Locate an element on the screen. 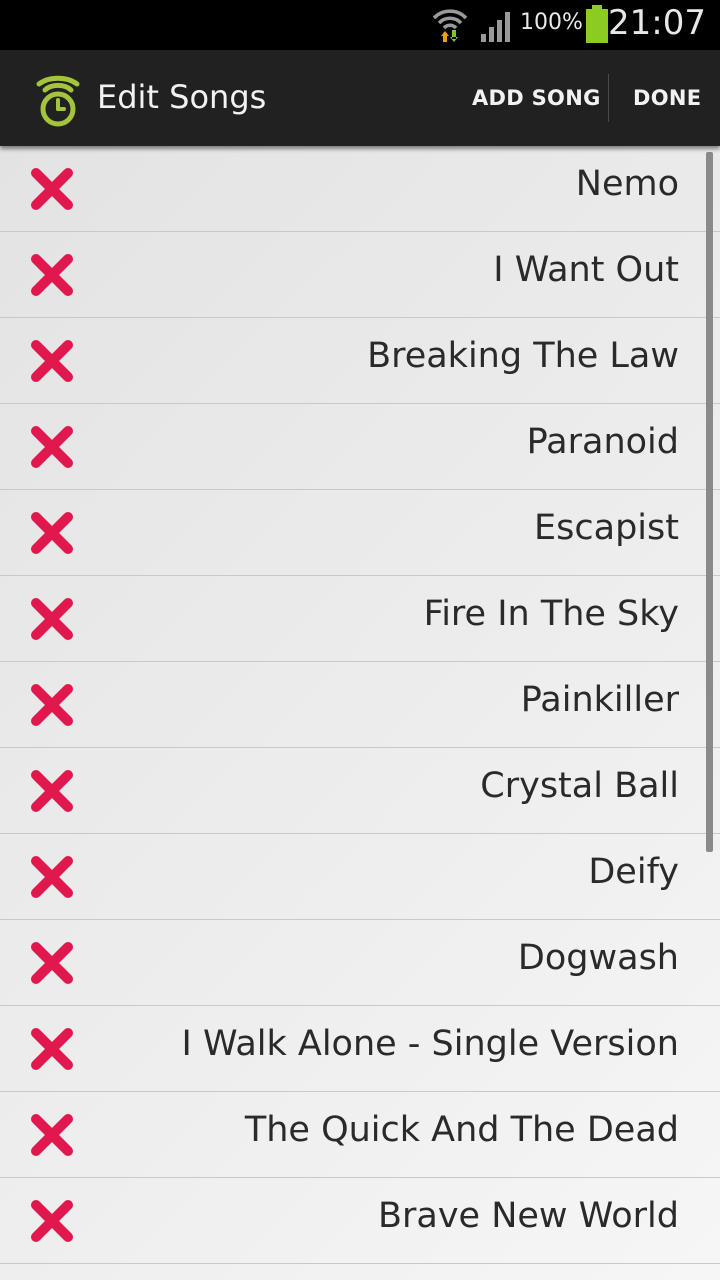 This screenshot has width=720, height=1280. list-item: Crystal Ball is located at coordinates (360, 791).